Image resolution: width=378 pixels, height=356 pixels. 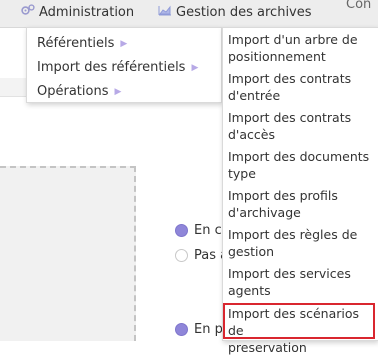 I want to click on menu-item-import-referentiels: Import des référentiels ▶, so click(x=124, y=68).